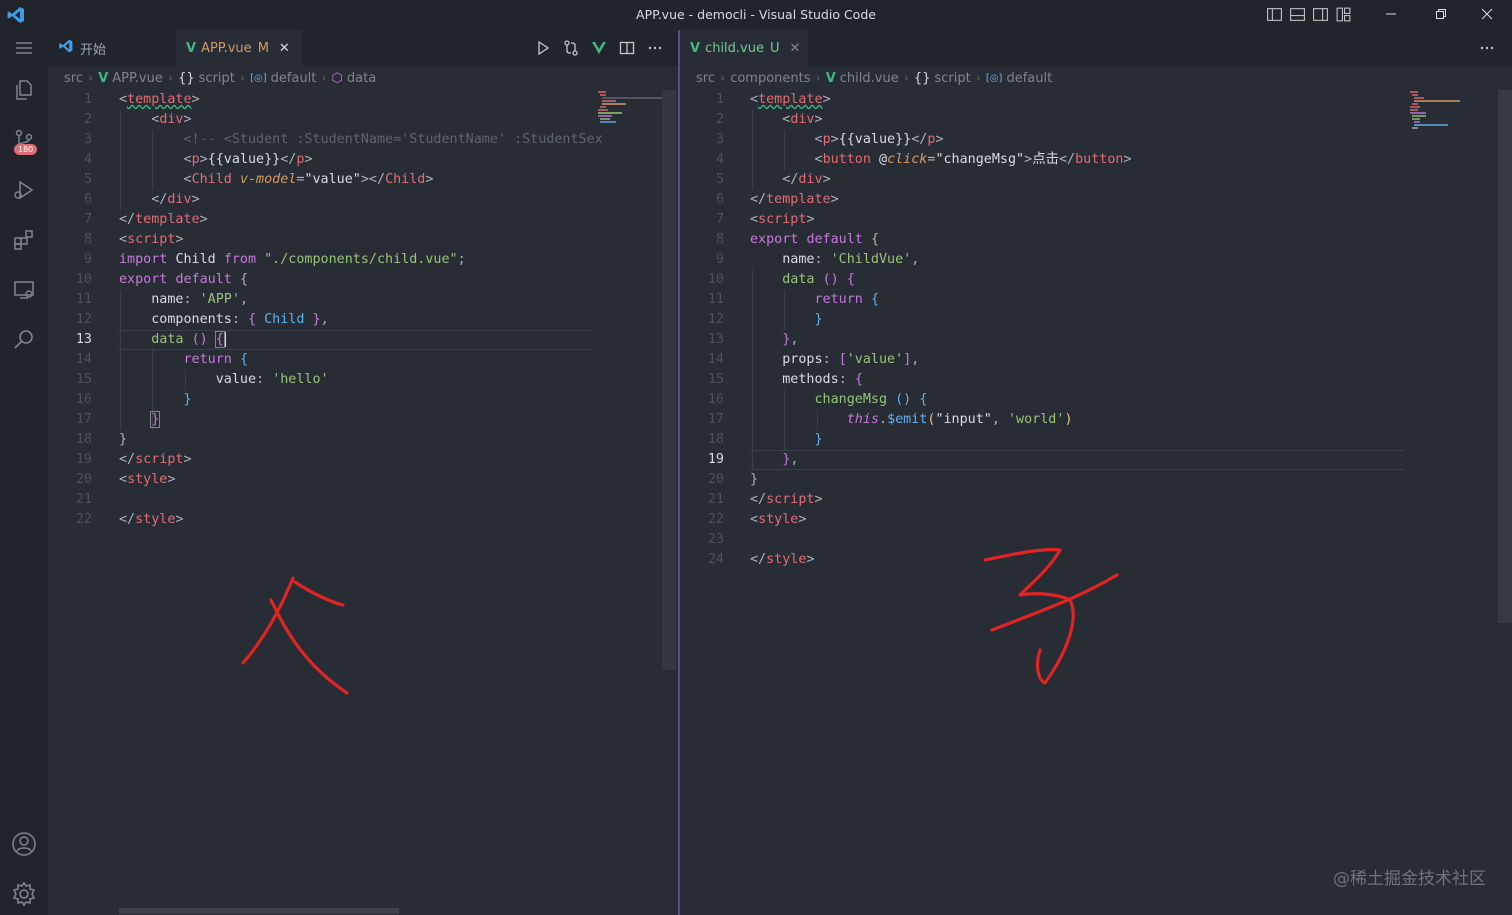 The image size is (1512, 915). Describe the element at coordinates (363, 48) in the screenshot. I see `left-tab-bar: 开始 V APP.vue M ✕` at that location.